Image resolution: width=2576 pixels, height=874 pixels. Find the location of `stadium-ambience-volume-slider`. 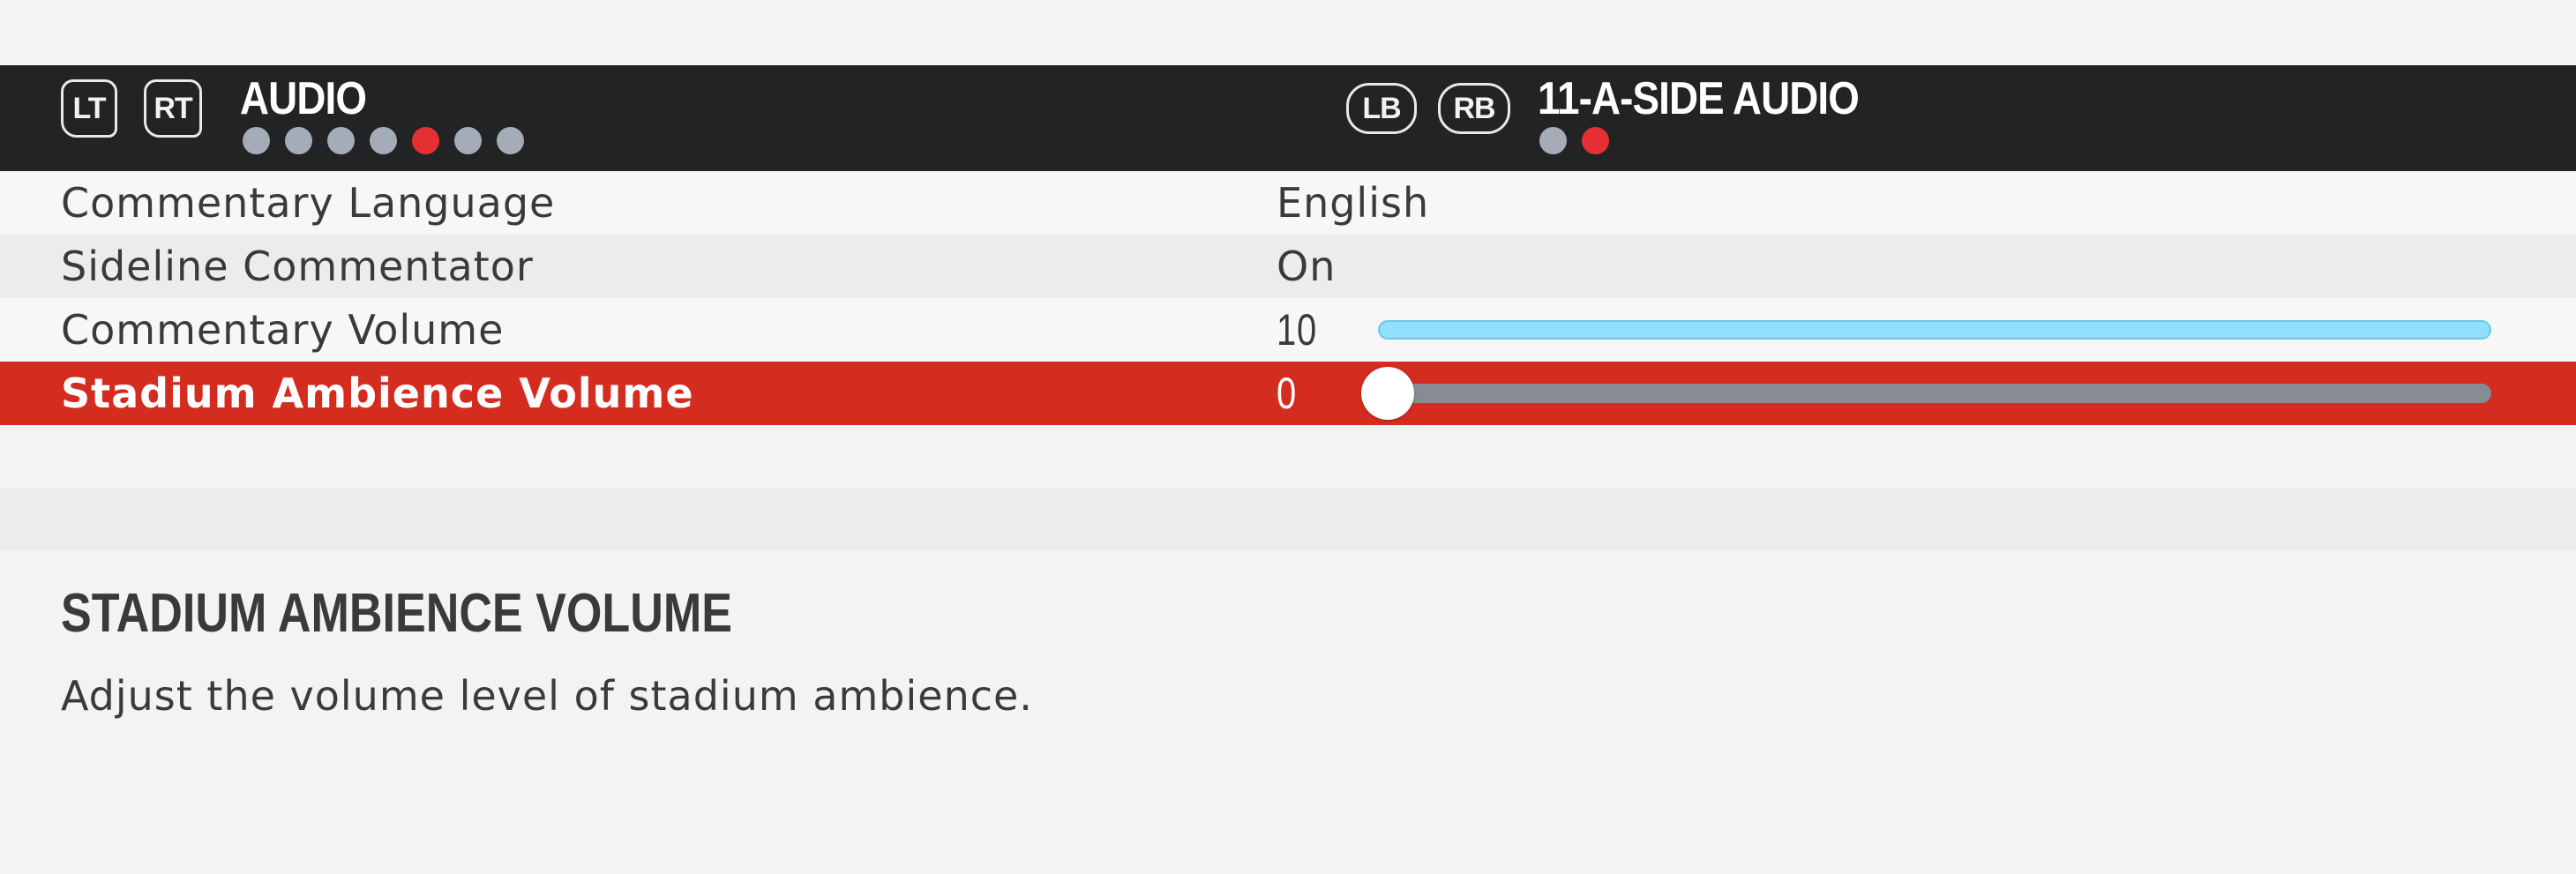

stadium-ambience-volume-slider is located at coordinates (1935, 394).